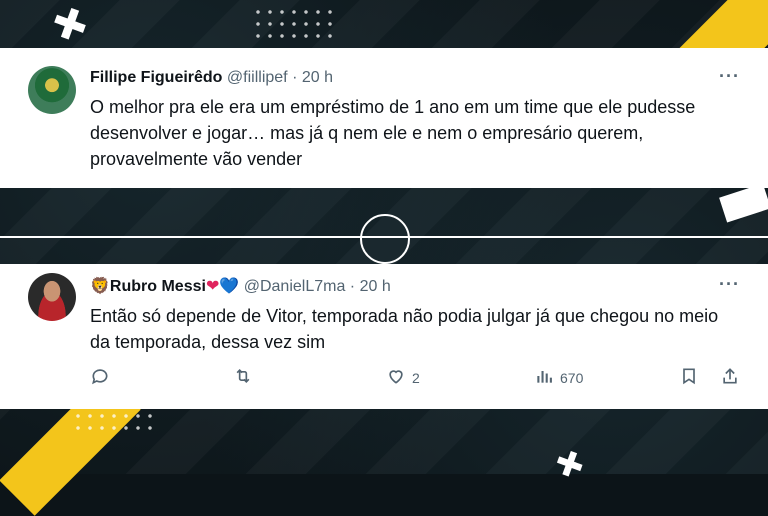 This screenshot has width=768, height=516. What do you see at coordinates (114, 422) in the screenshot?
I see `dot-grid-bottom` at bounding box center [114, 422].